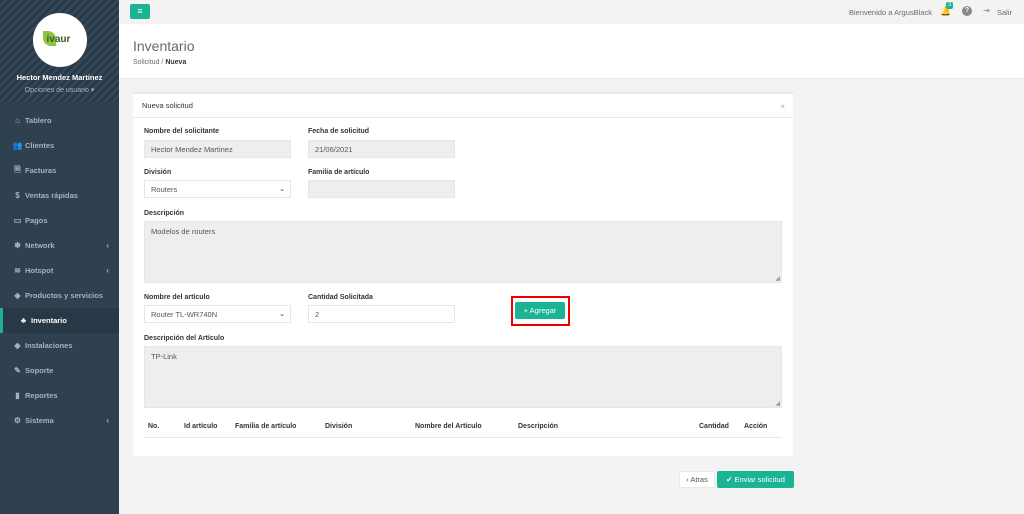 This screenshot has height=514, width=1024. What do you see at coordinates (697, 479) in the screenshot?
I see `back-button: ‹ Atras` at bounding box center [697, 479].